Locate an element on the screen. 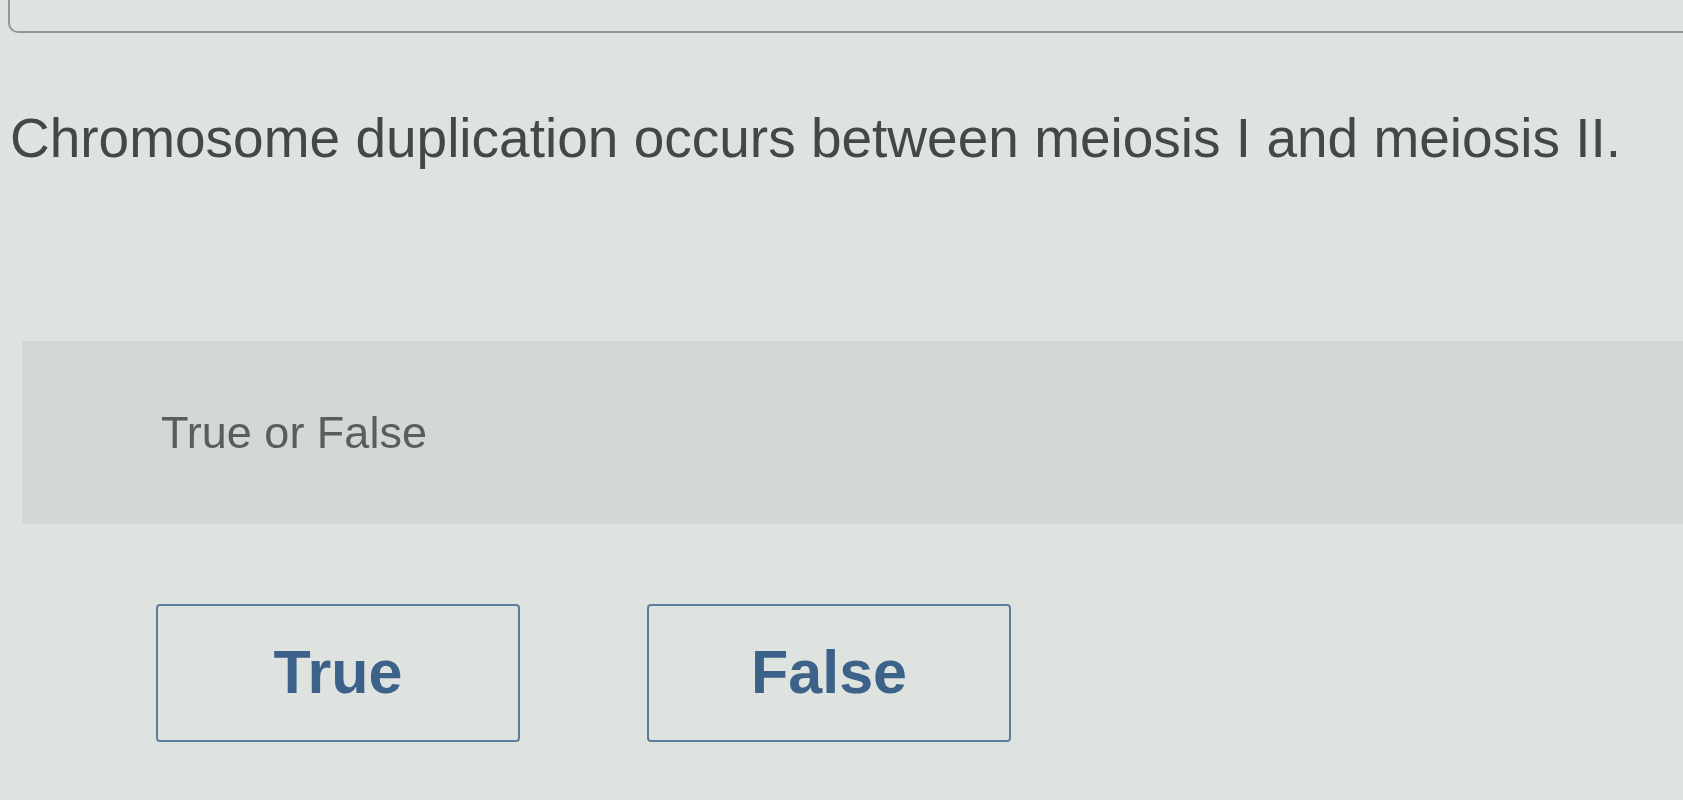 The width and height of the screenshot is (1683, 800). answer-option: True is located at coordinates (338, 673).